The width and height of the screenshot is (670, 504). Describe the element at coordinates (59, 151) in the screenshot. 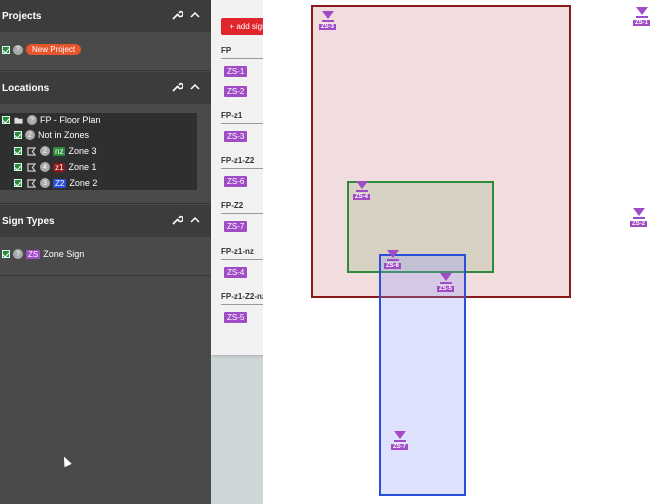

I see `zone-tag: nz` at that location.